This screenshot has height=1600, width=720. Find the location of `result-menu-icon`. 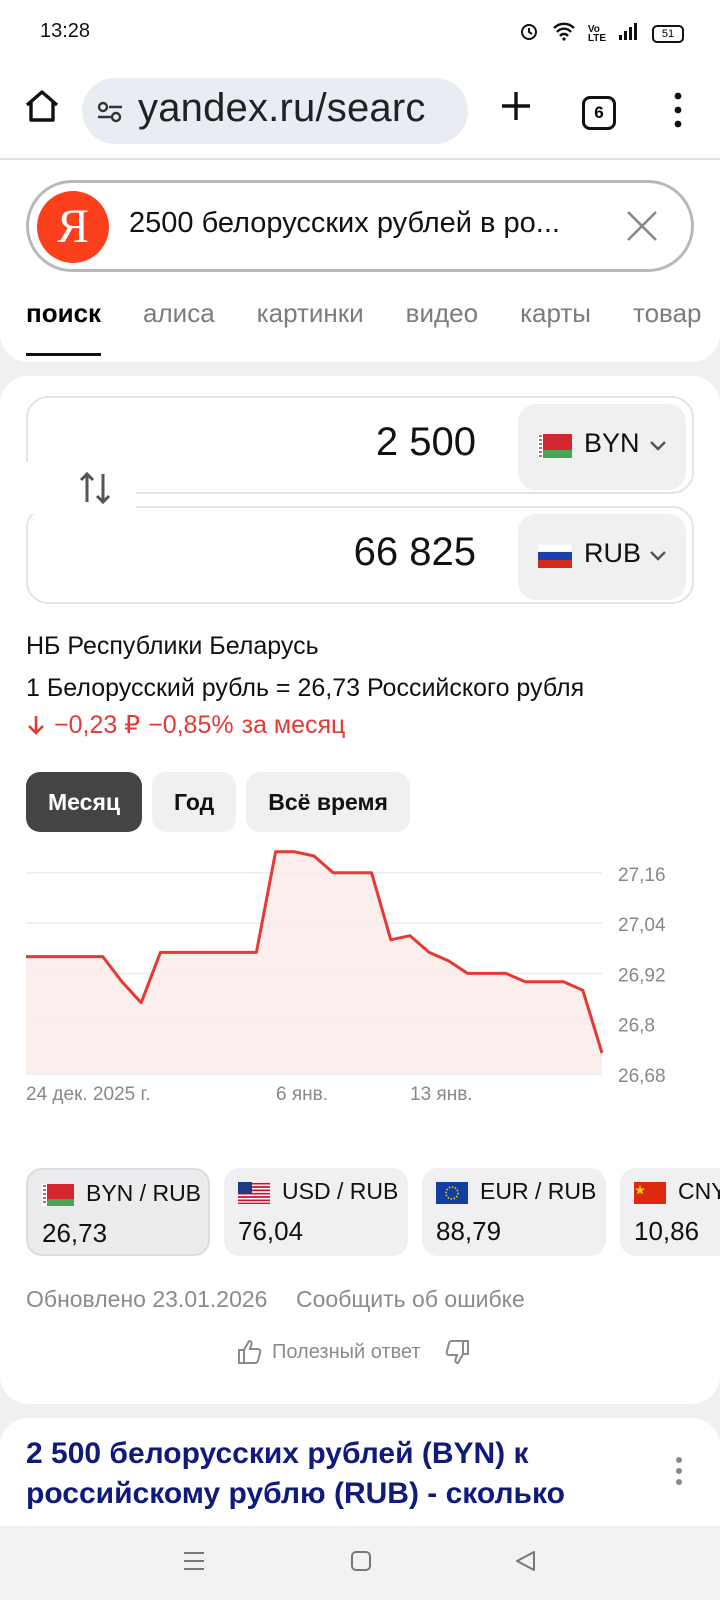

result-menu-icon is located at coordinates (679, 1471).